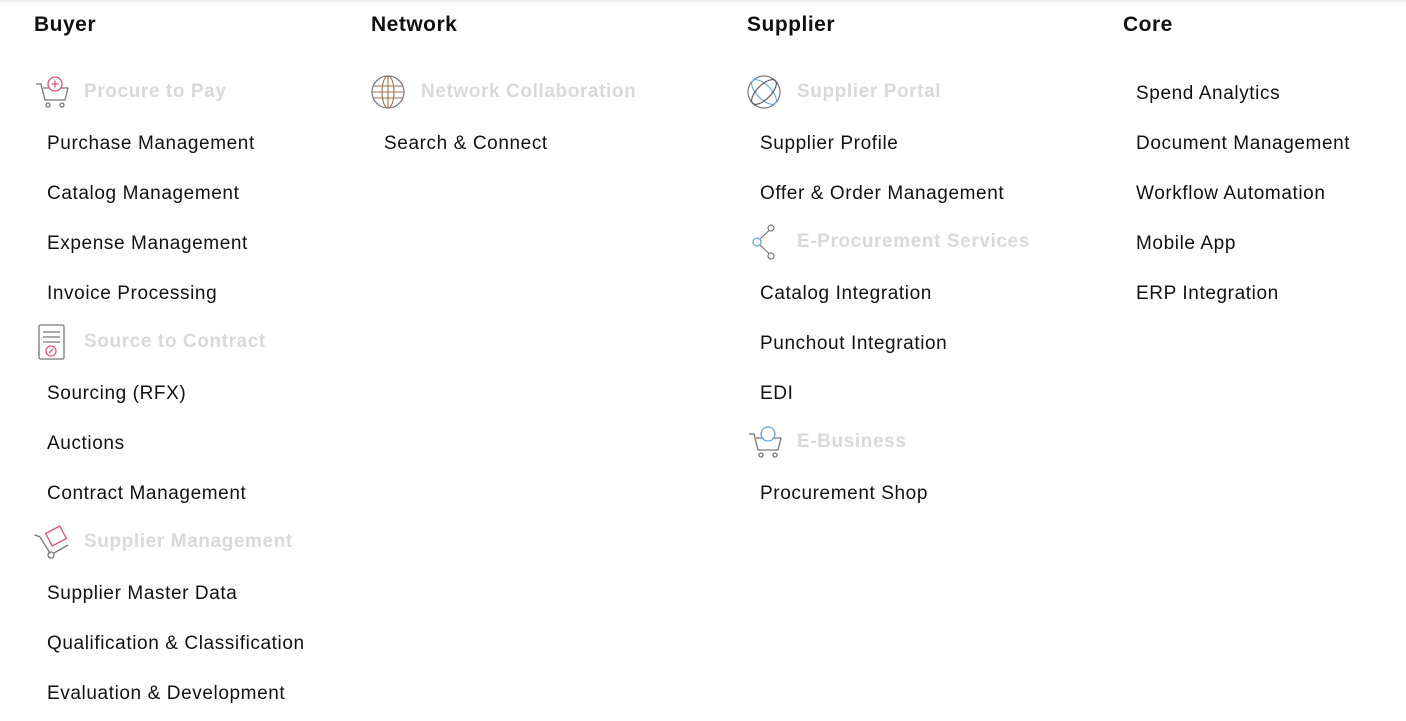 The image size is (1406, 721). I want to click on menu-item-expense-management: Expense Management, so click(147, 244).